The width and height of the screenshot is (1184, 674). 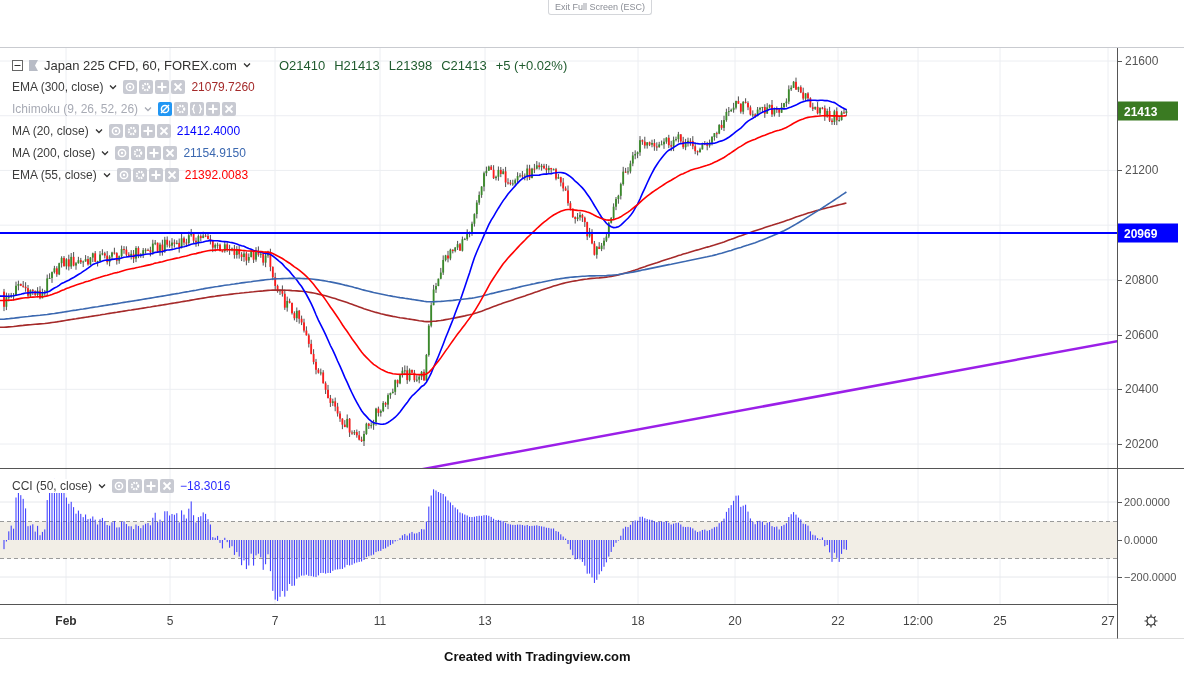 I want to click on braces-icon, so click(x=197, y=109).